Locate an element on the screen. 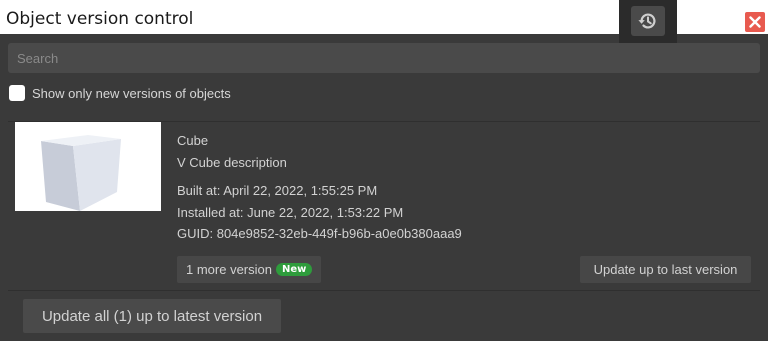 Image resolution: width=768 pixels, height=341 pixels. update-to-last-version-button: Update up to last version is located at coordinates (665, 269).